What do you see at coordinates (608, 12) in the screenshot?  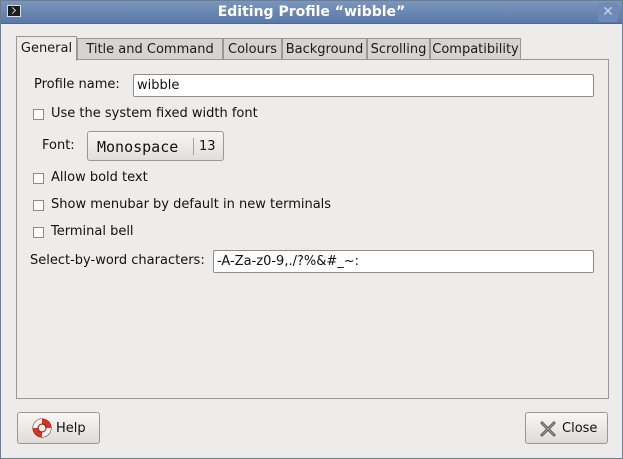 I see `window-close-button: ✕` at bounding box center [608, 12].